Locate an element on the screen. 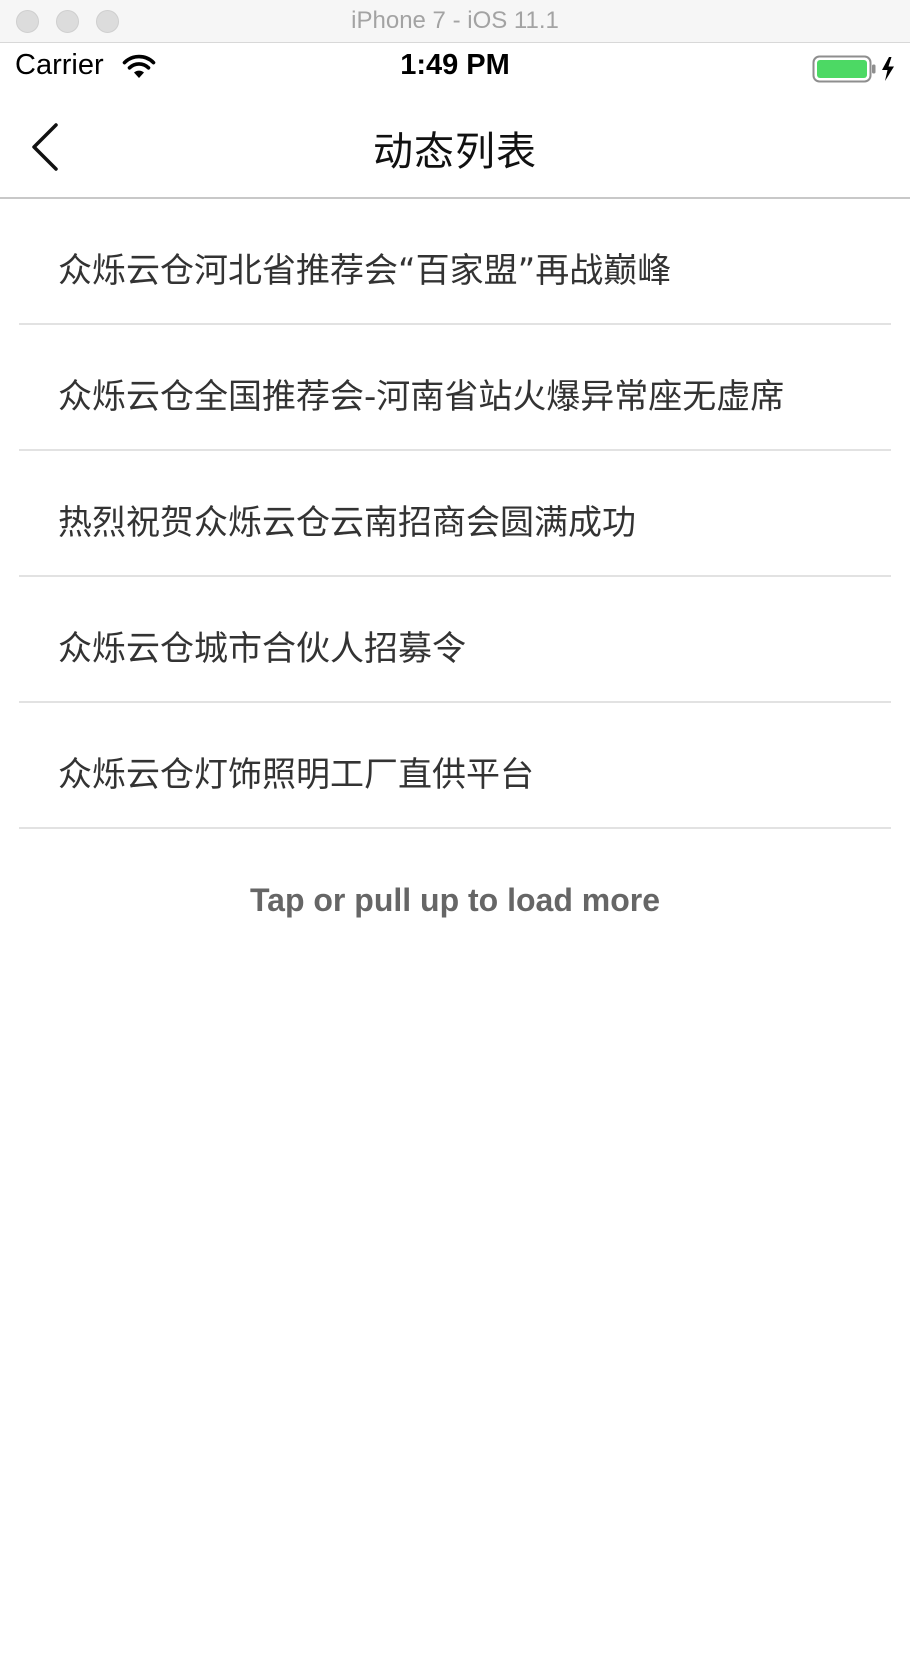 Image resolution: width=910 pixels, height=1664 pixels. navigation-bar: 动态列表 is located at coordinates (455, 147).